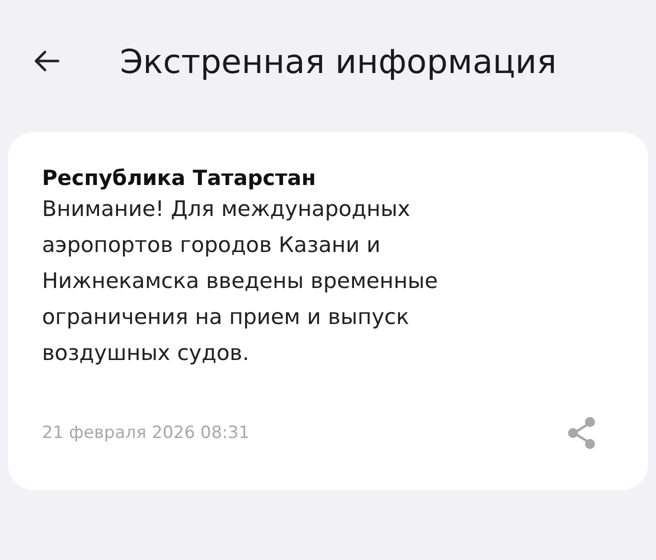 This screenshot has width=656, height=560. Describe the element at coordinates (47, 61) in the screenshot. I see `back-arrow-icon` at that location.